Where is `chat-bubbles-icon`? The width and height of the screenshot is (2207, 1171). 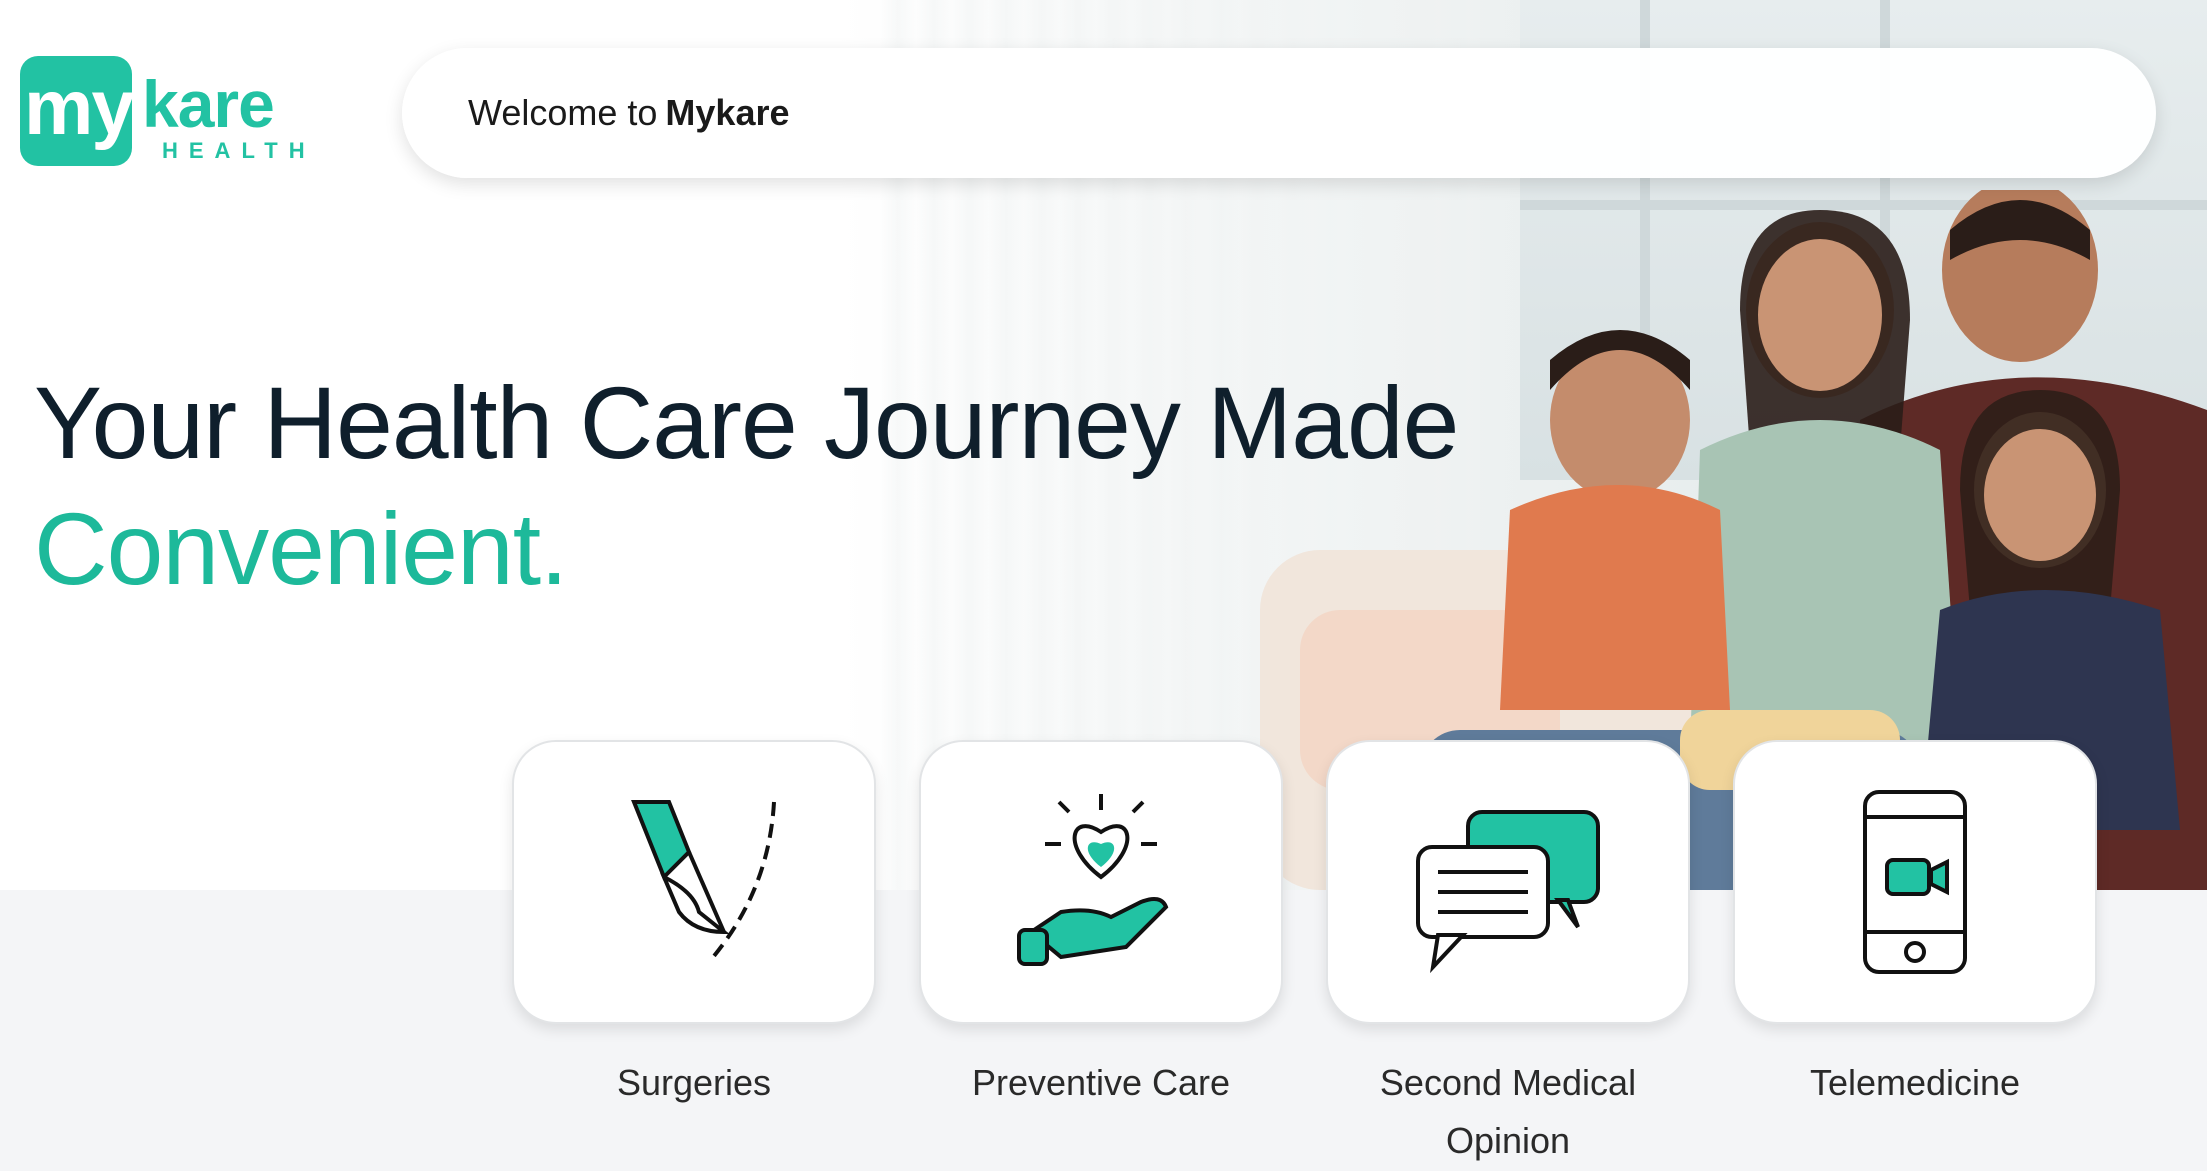
chat-bubbles-icon is located at coordinates (1508, 892).